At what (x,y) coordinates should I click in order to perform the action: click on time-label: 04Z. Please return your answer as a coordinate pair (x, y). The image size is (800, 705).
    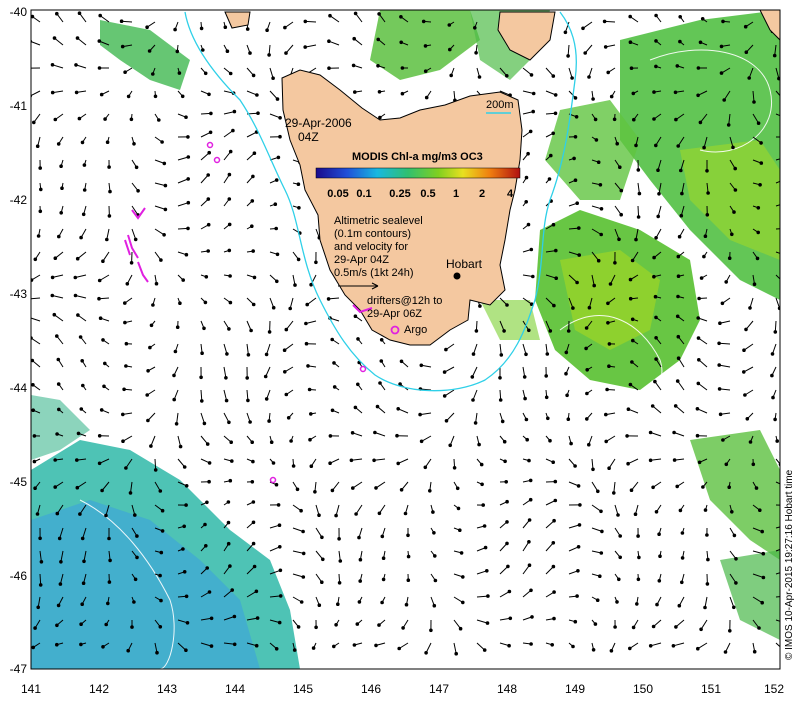
    Looking at the image, I should click on (308, 137).